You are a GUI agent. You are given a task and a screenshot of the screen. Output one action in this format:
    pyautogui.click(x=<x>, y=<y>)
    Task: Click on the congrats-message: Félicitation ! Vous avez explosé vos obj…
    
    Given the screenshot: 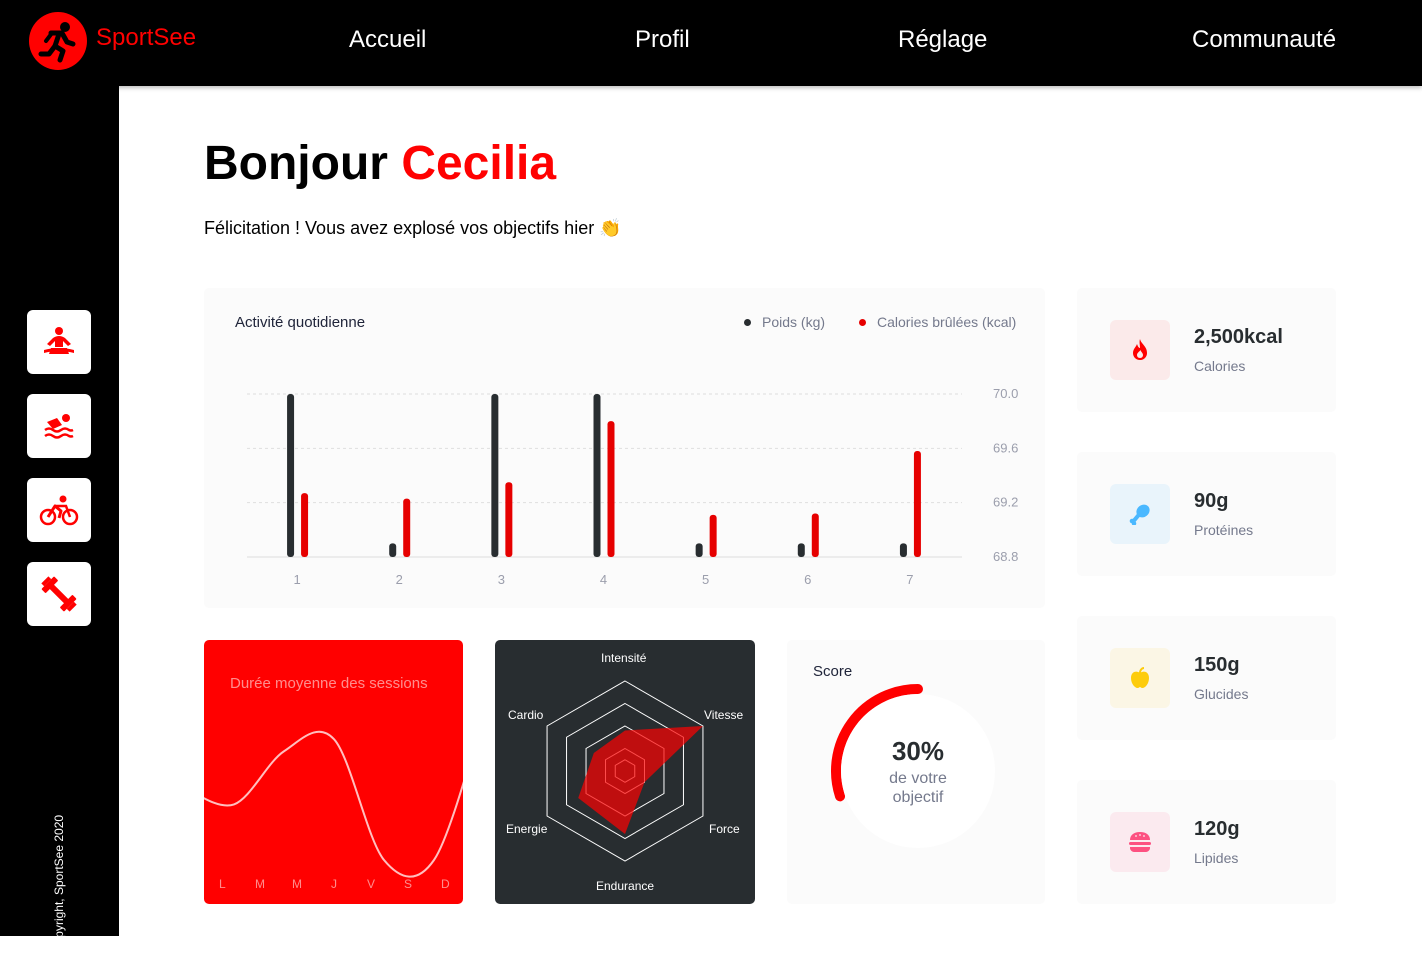 What is the action you would take?
    pyautogui.click(x=413, y=228)
    